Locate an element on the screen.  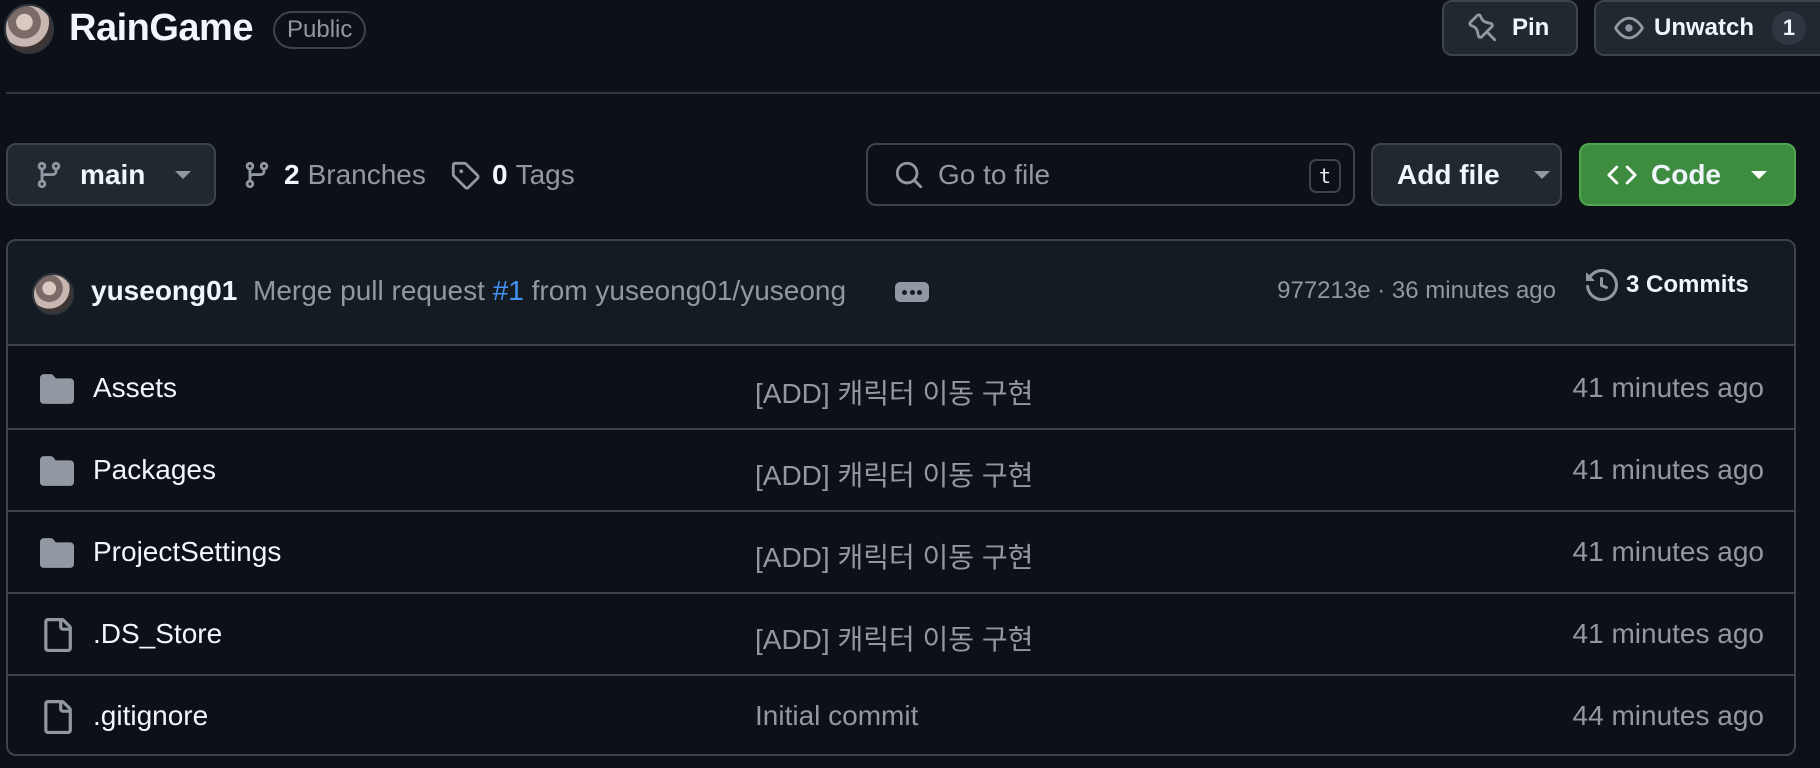
repo-name: RainGame is located at coordinates (161, 28).